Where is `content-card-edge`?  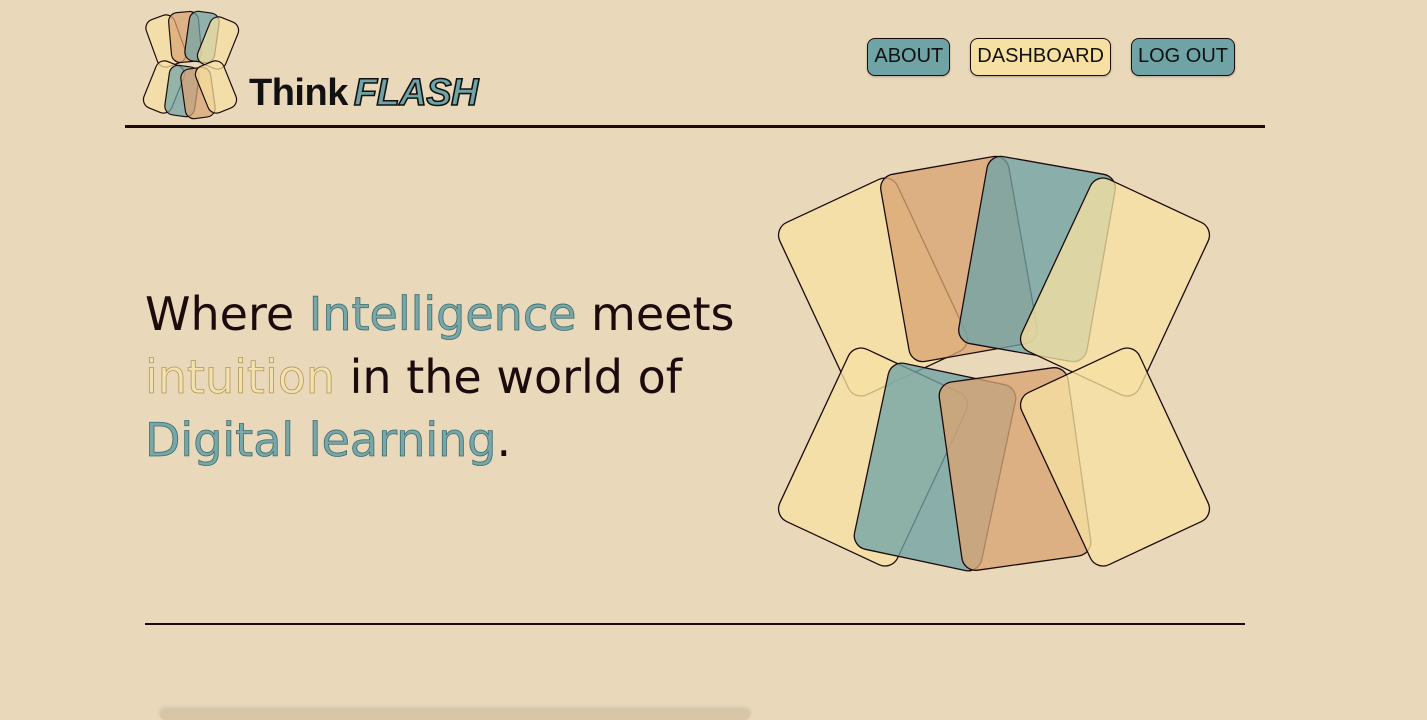
content-card-edge is located at coordinates (455, 715).